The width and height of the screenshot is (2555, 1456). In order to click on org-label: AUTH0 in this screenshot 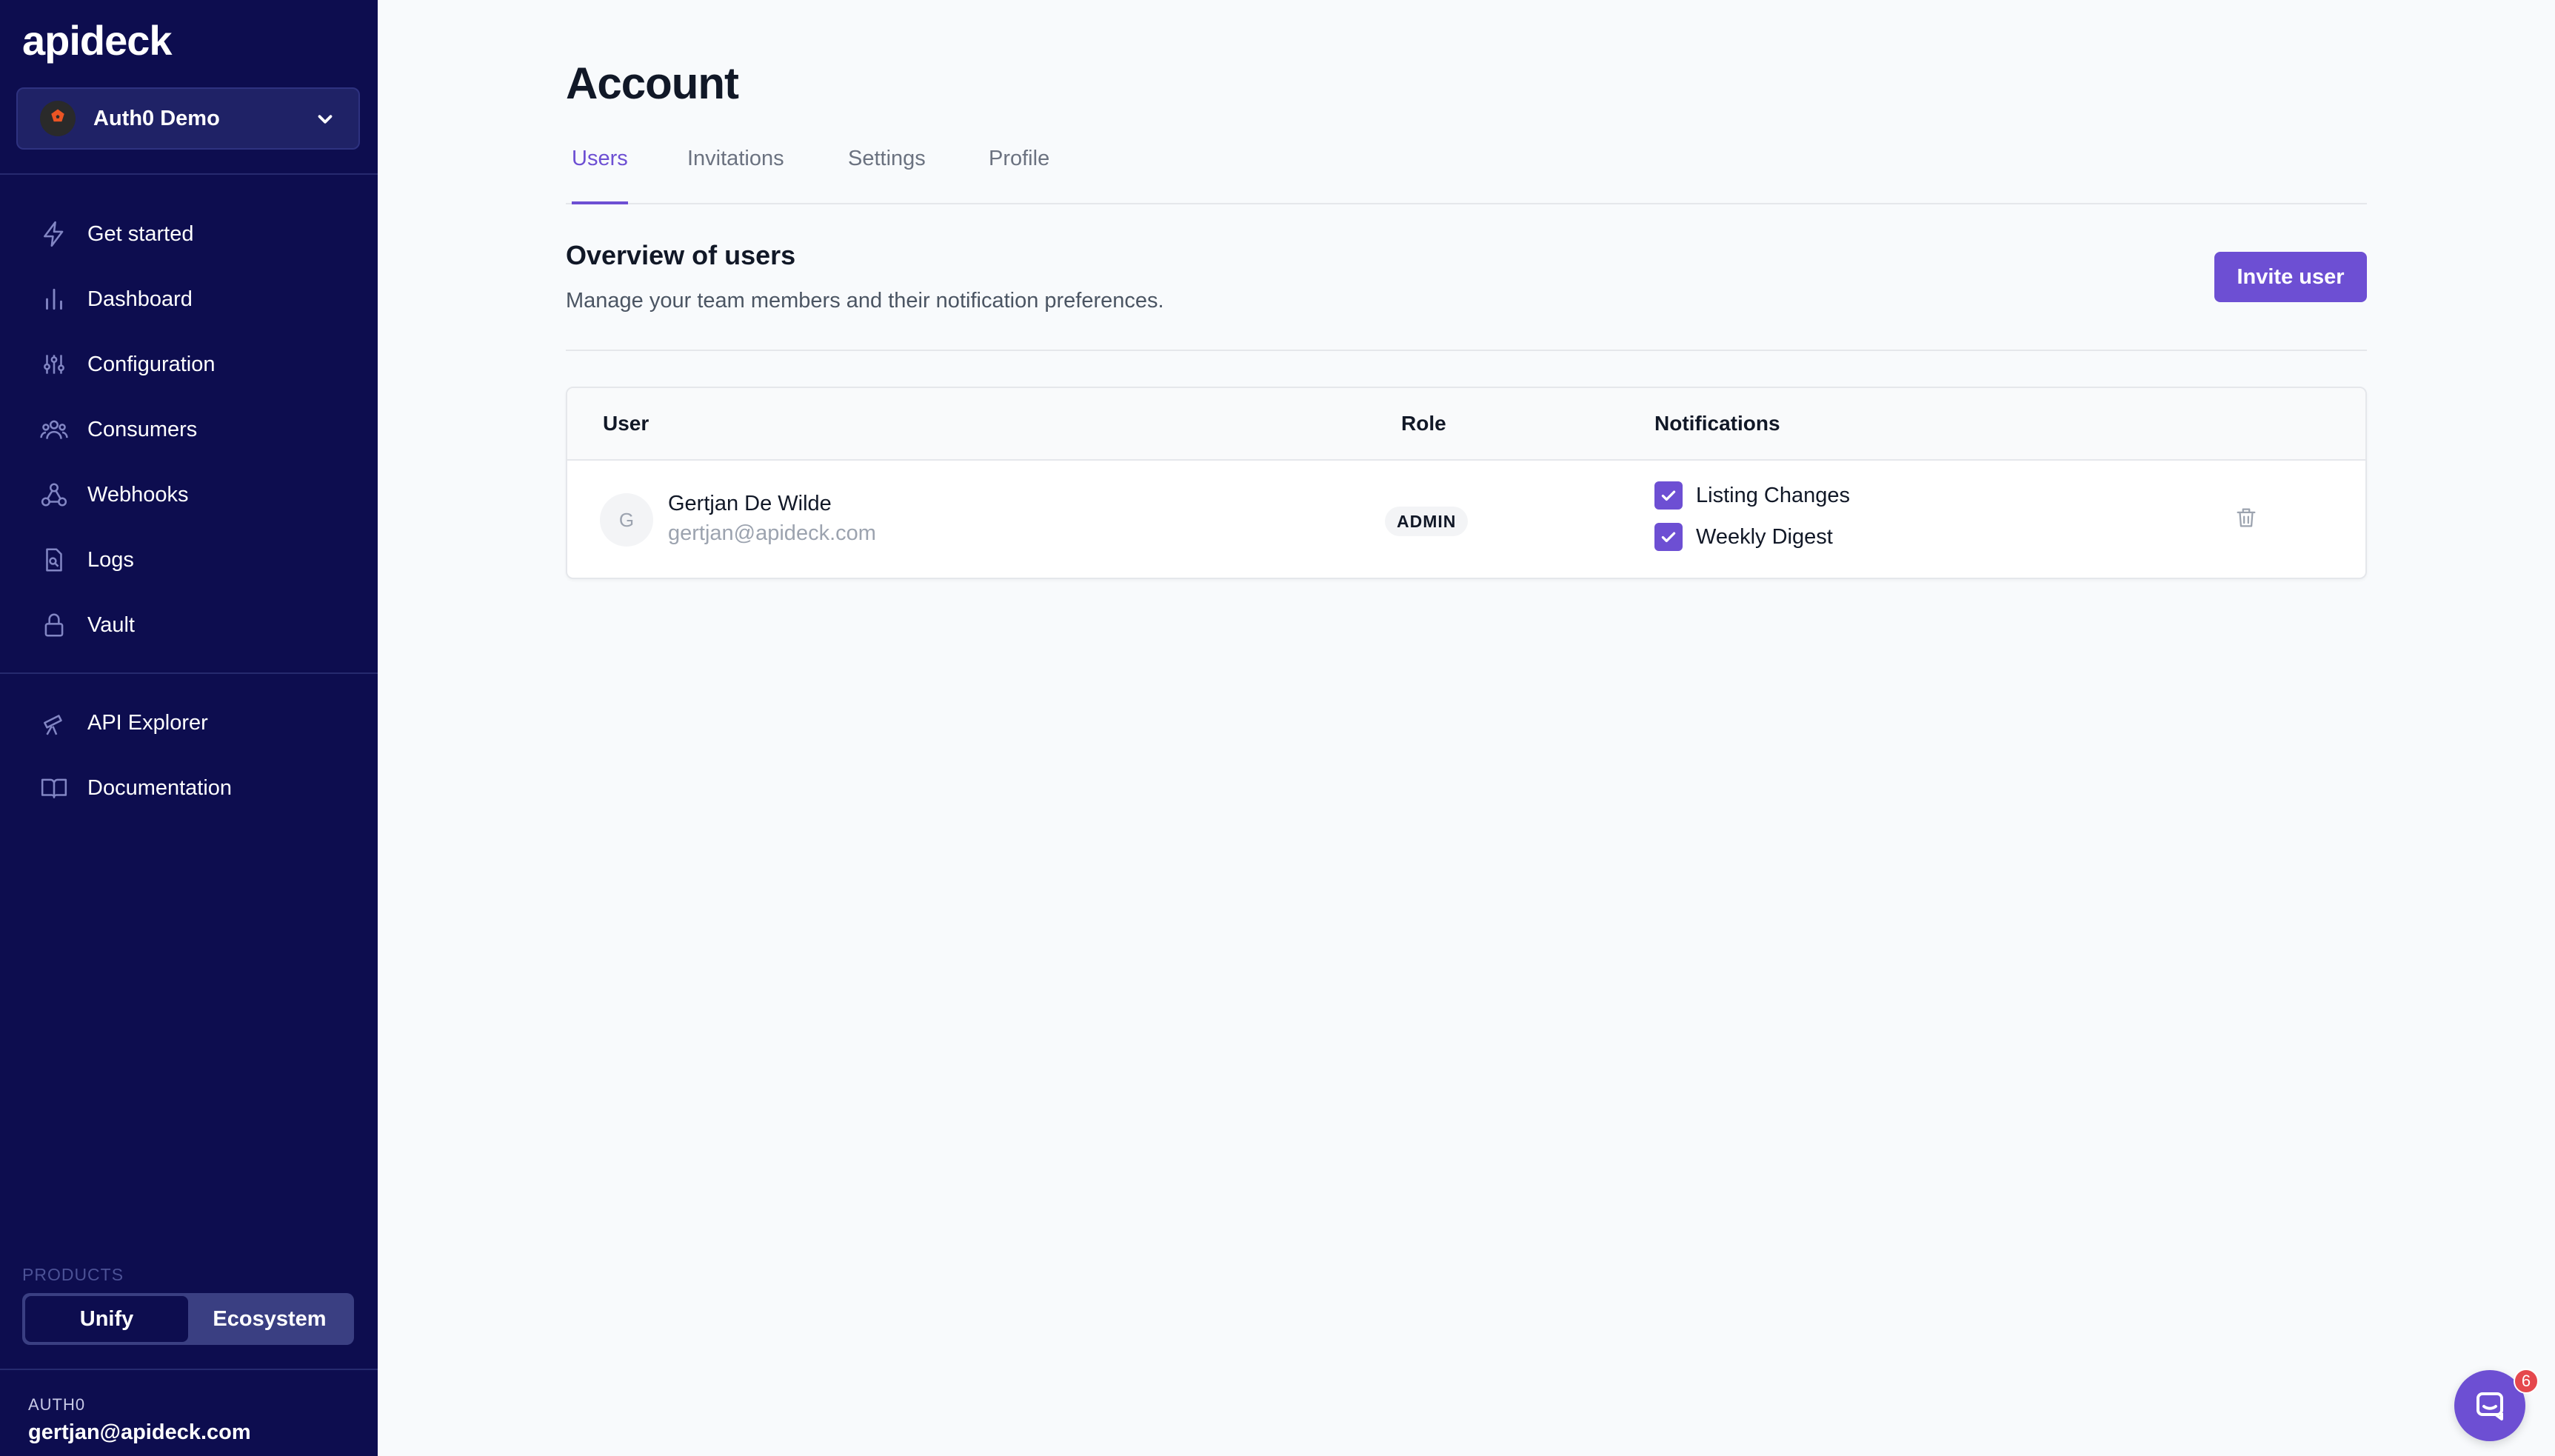, I will do `click(57, 1404)`.